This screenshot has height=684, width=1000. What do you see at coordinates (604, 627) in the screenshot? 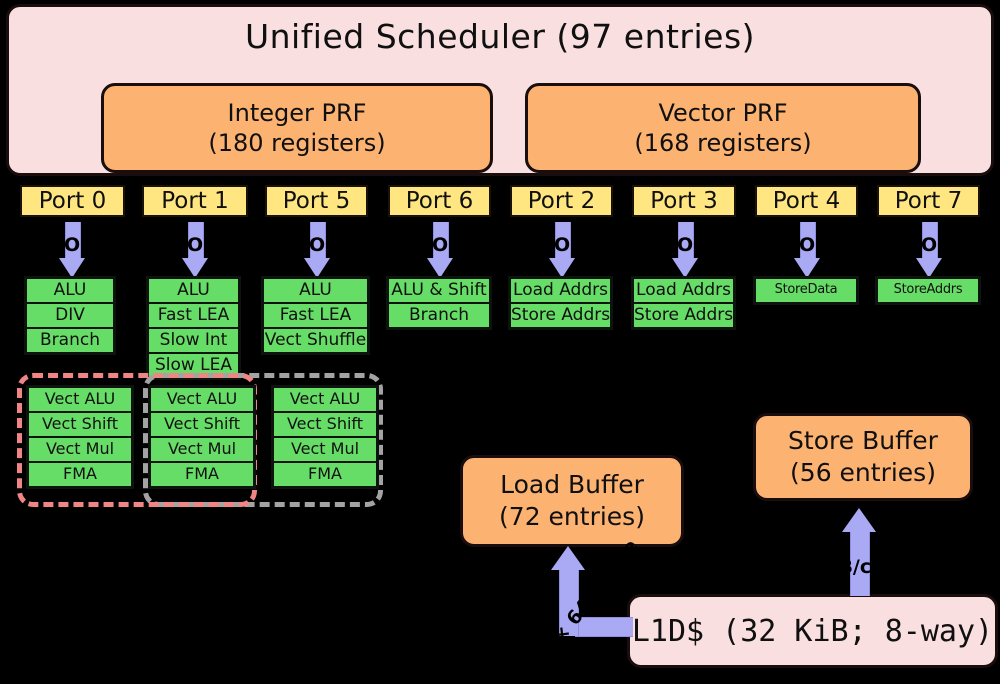
I see `load-path-elbow` at bounding box center [604, 627].